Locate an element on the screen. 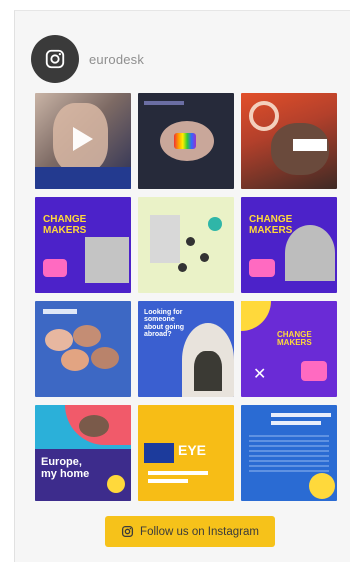 This screenshot has width=350, height=562. profile-avatar is located at coordinates (55, 59).